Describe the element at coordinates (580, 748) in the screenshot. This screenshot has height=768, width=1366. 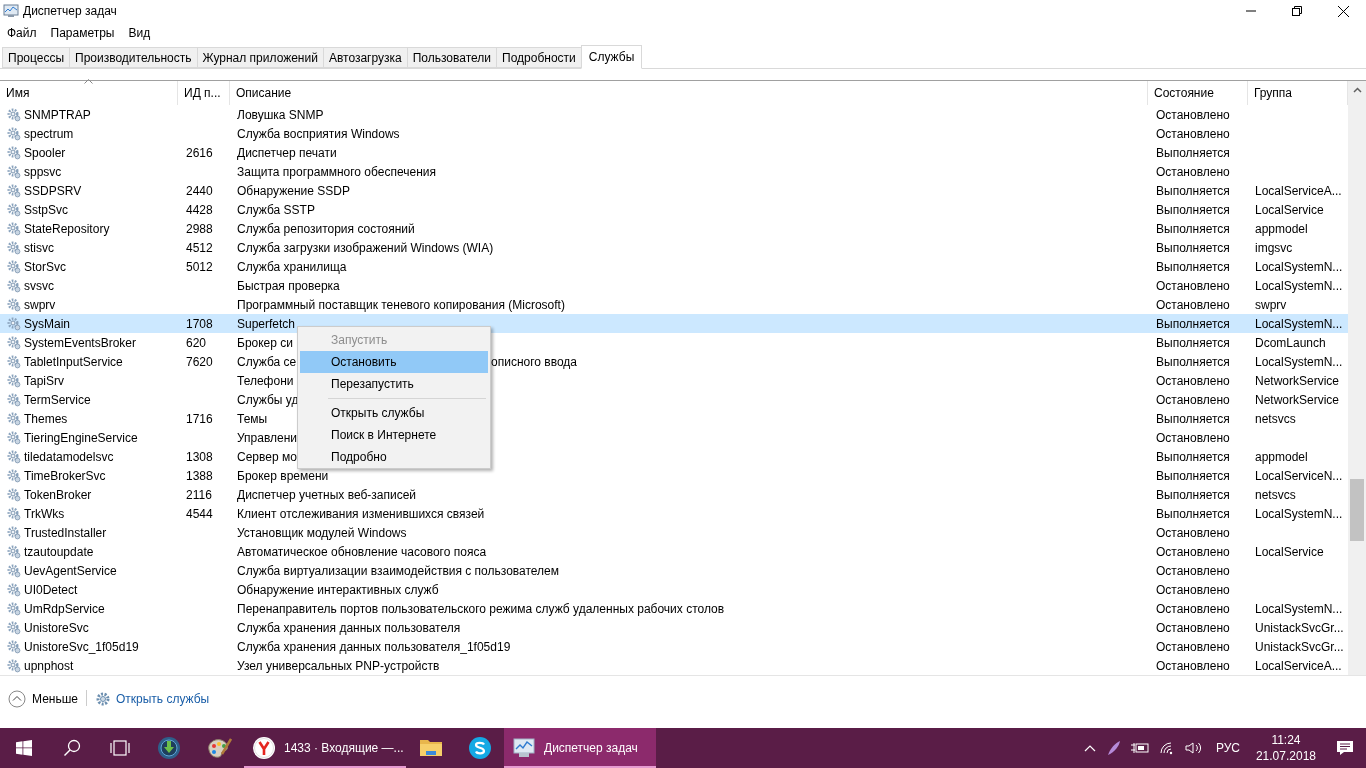
I see `taskbar-button: Диспетчер задач` at that location.